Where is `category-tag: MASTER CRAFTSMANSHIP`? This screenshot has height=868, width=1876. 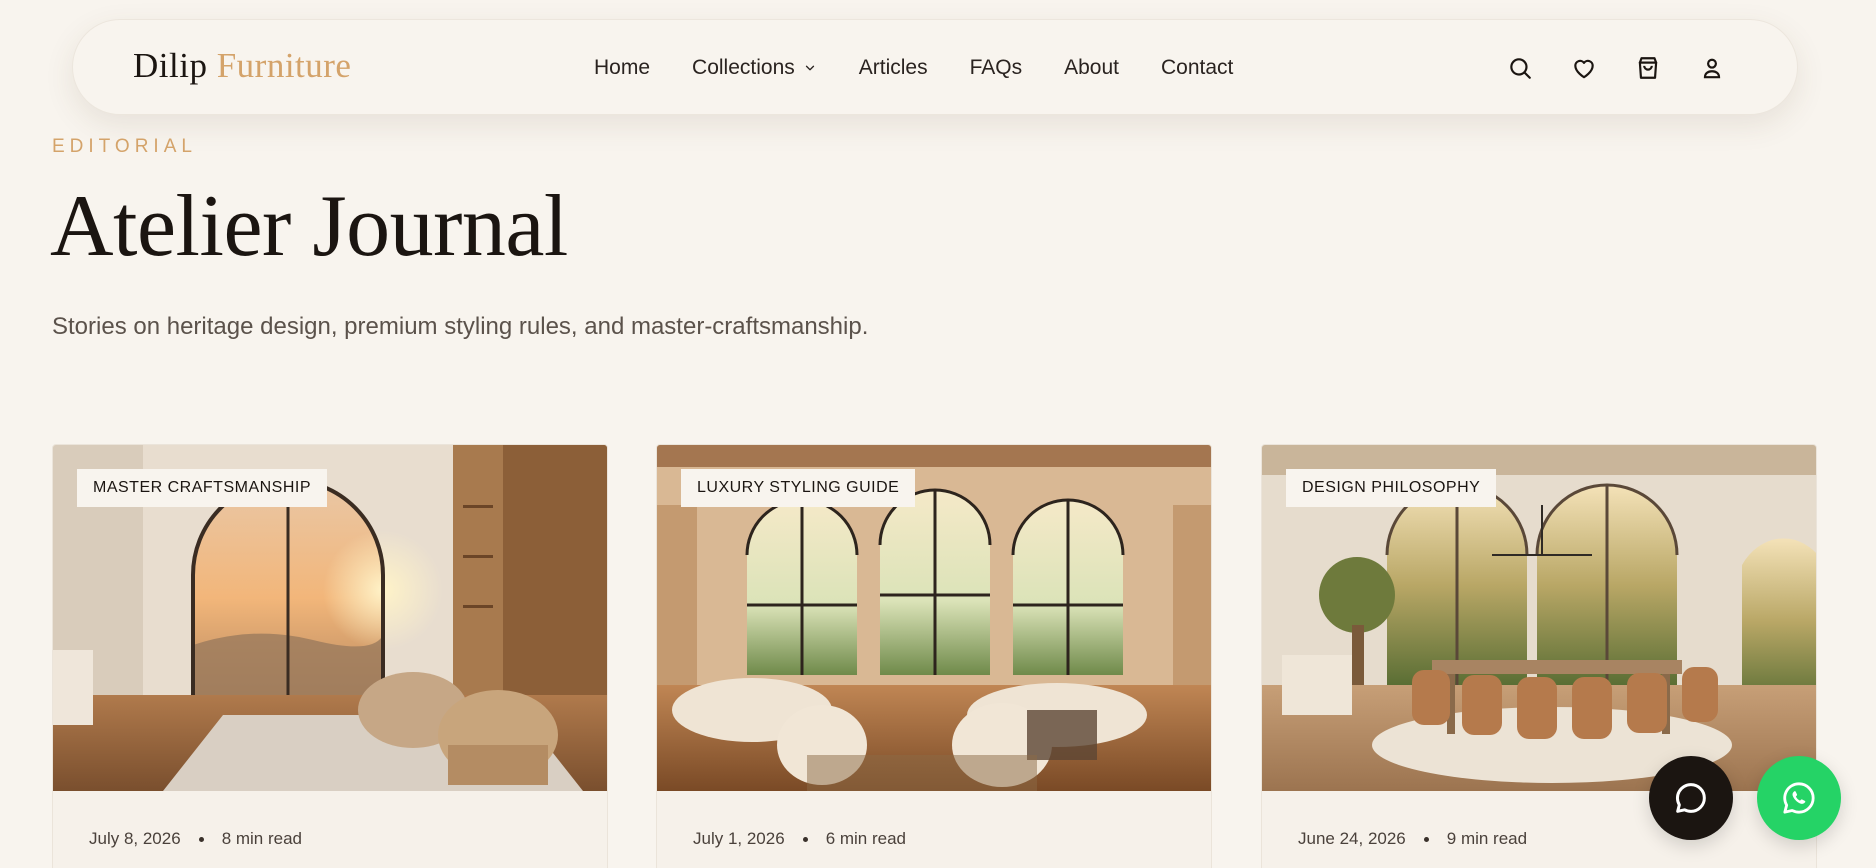
category-tag: MASTER CRAFTSMANSHIP is located at coordinates (202, 488).